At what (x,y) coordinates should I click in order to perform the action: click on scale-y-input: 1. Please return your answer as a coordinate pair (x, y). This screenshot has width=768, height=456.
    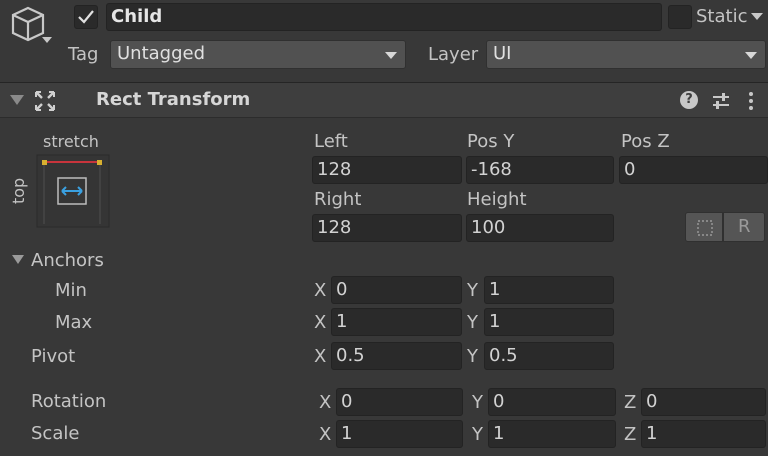
    Looking at the image, I should click on (552, 434).